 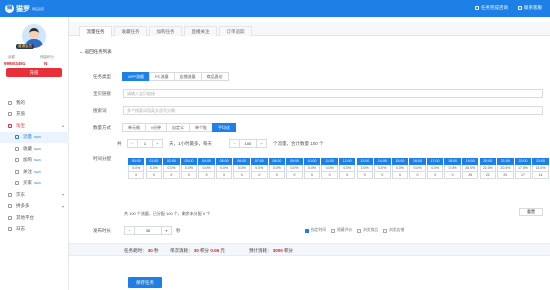 I want to click on daily-value: 100, so click(x=248, y=143).